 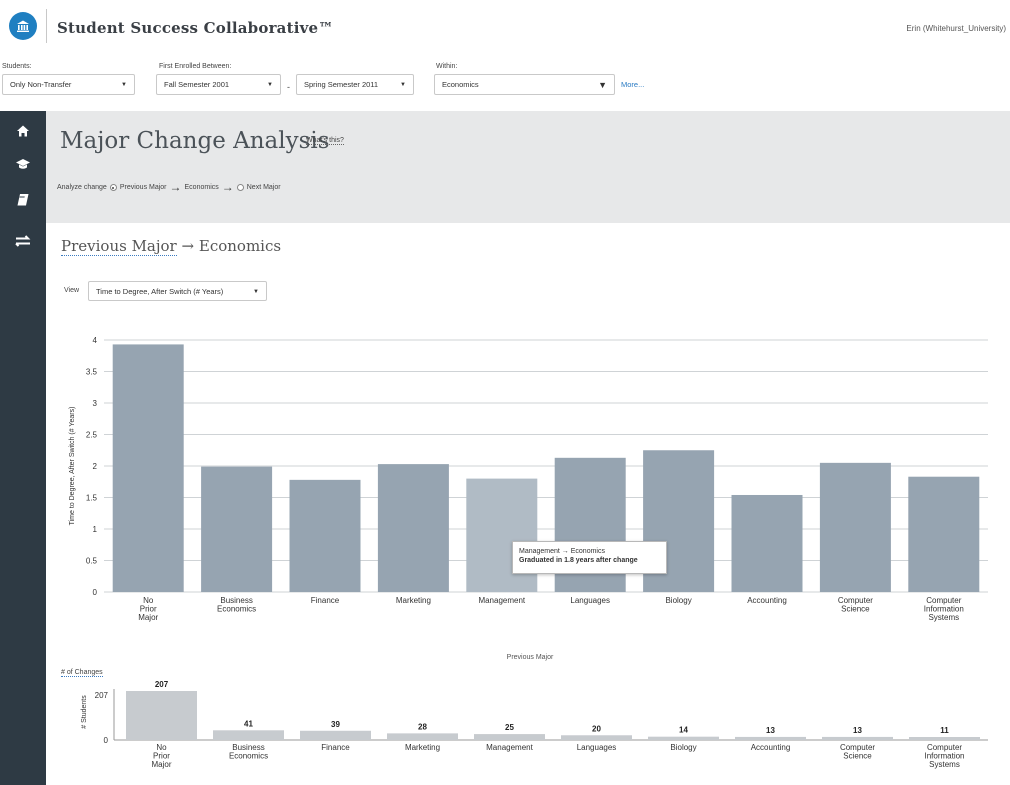 I want to click on count-value-label: 41, so click(x=248, y=723).